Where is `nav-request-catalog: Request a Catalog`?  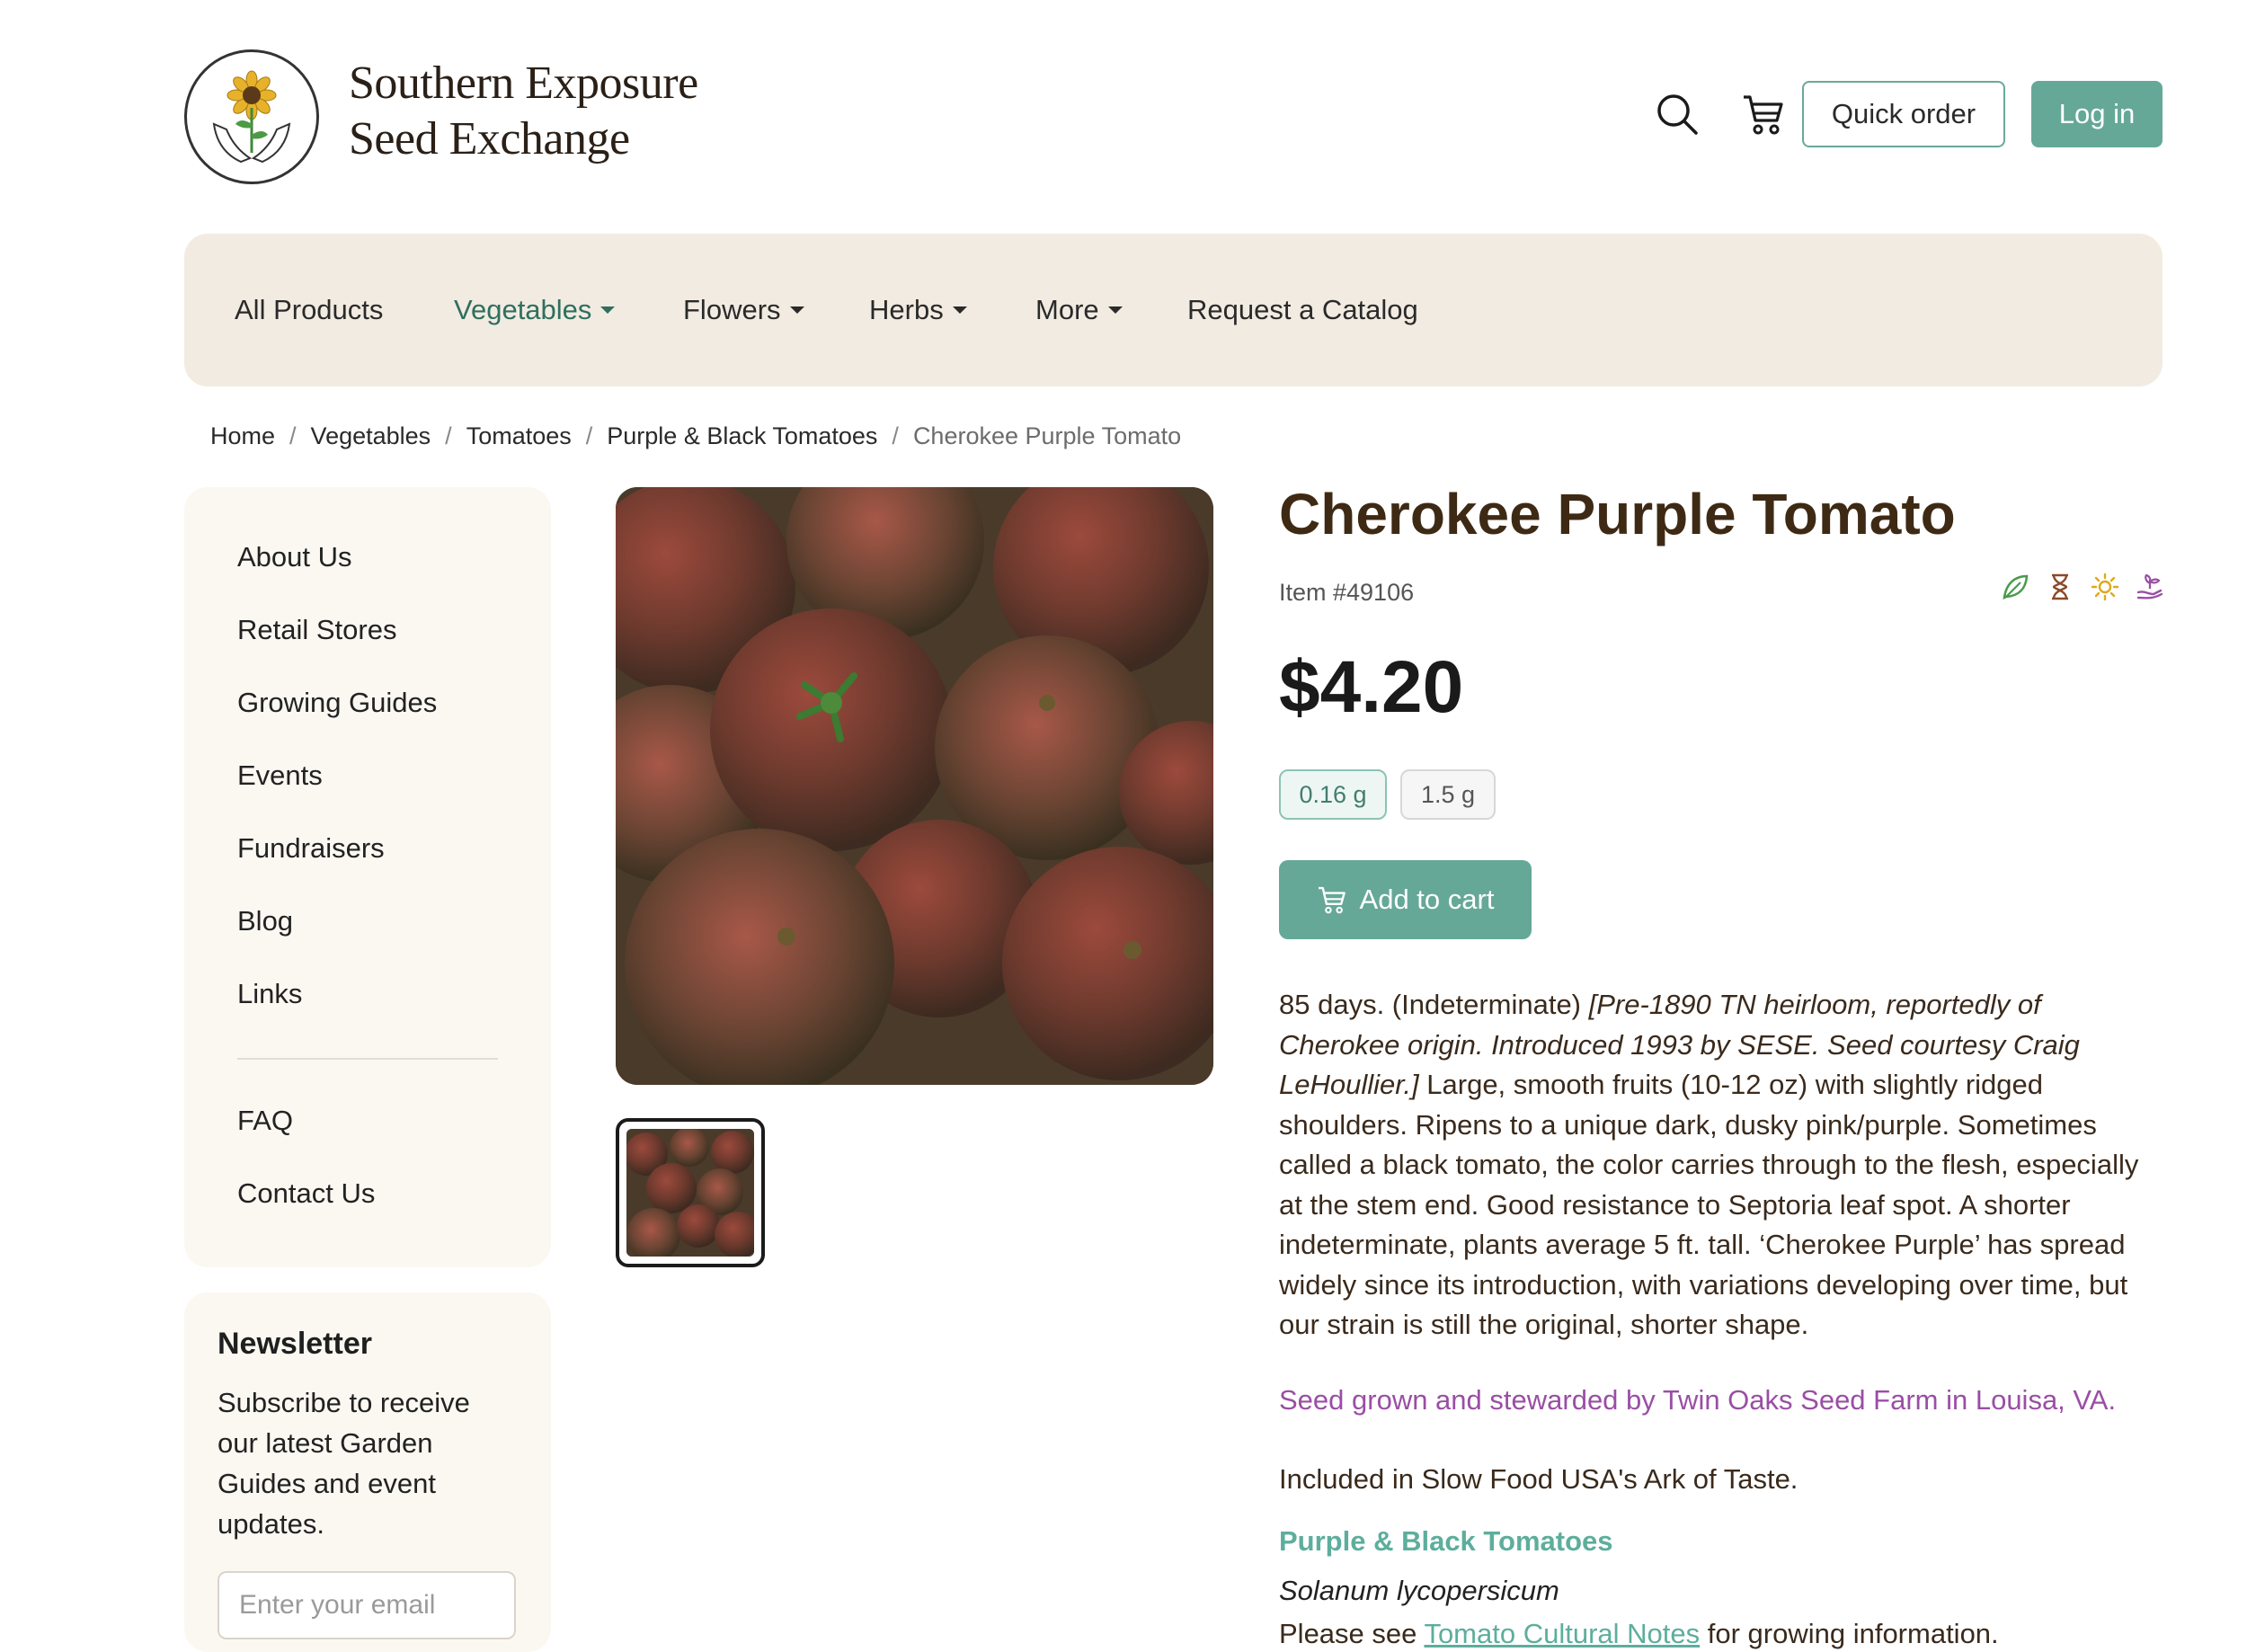
nav-request-catalog: Request a Catalog is located at coordinates (1303, 310).